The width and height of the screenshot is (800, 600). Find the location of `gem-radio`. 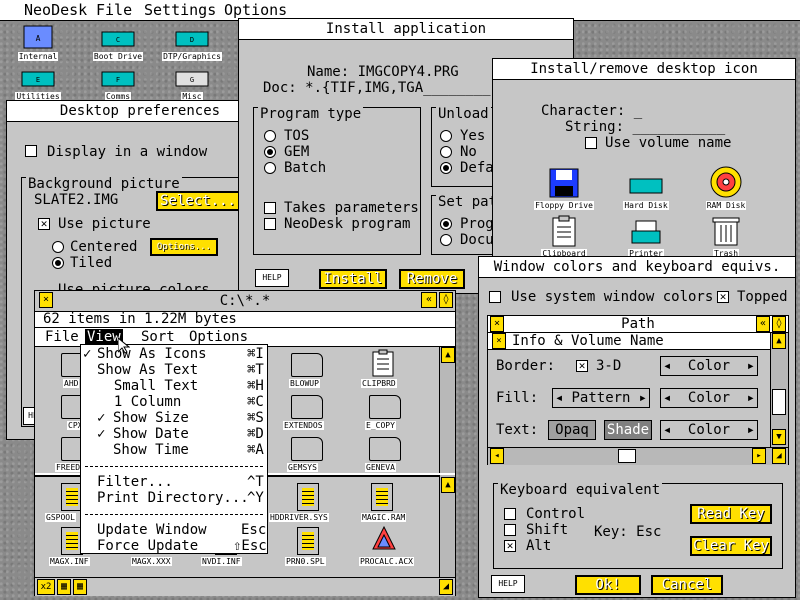

gem-radio is located at coordinates (270, 152).